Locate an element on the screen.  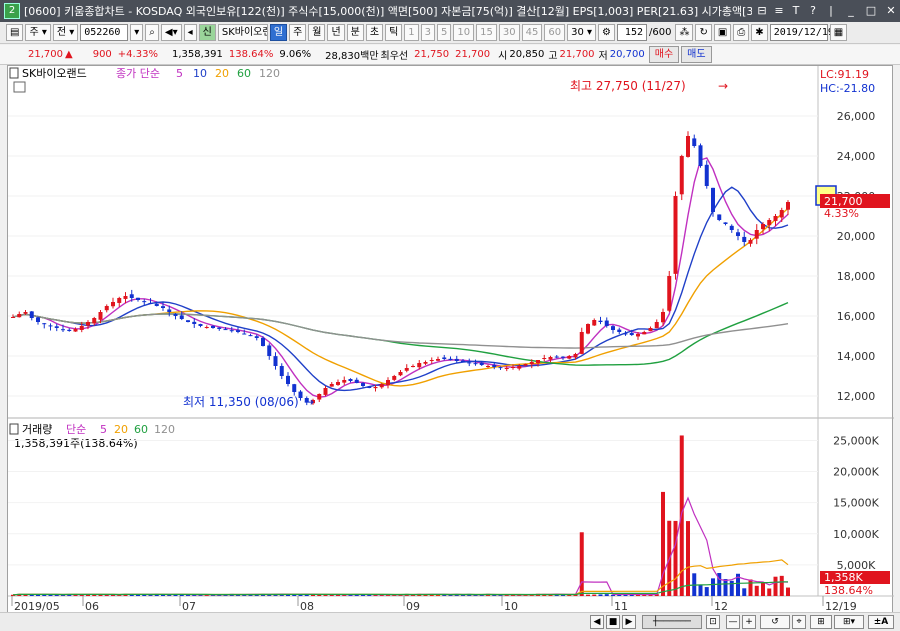
chart-list-icon: ▤ is located at coordinates (15, 32).